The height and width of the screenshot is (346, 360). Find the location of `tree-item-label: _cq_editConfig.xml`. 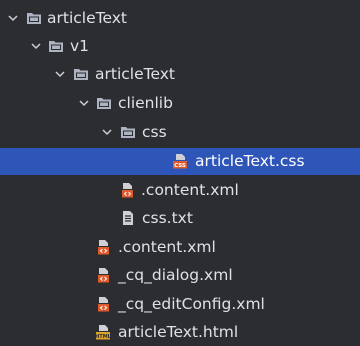

tree-item-label: _cq_editConfig.xml is located at coordinates (191, 304).